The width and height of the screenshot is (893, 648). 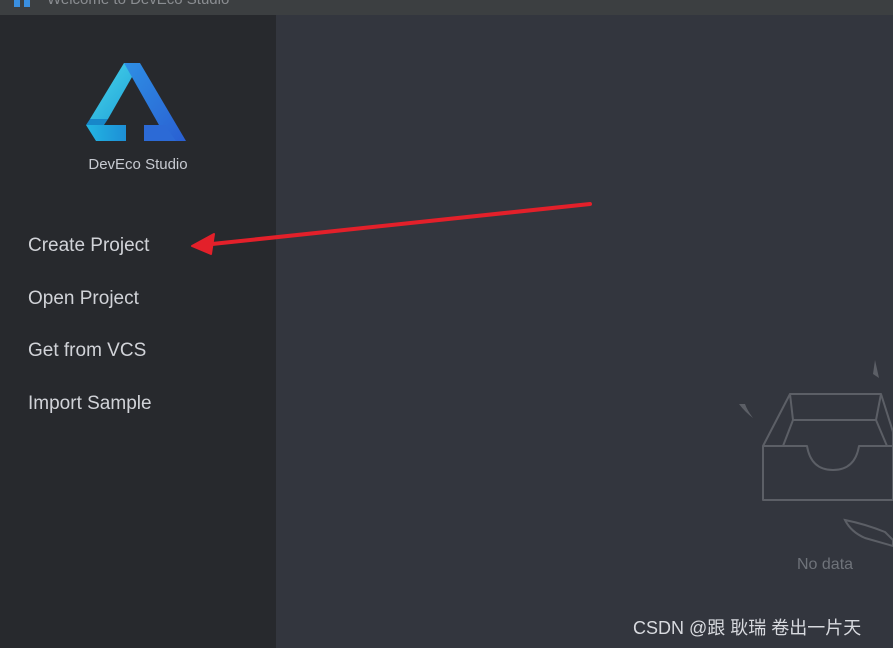 What do you see at coordinates (90, 365) in the screenshot?
I see `get-from-vcs-link: Get from VCS` at bounding box center [90, 365].